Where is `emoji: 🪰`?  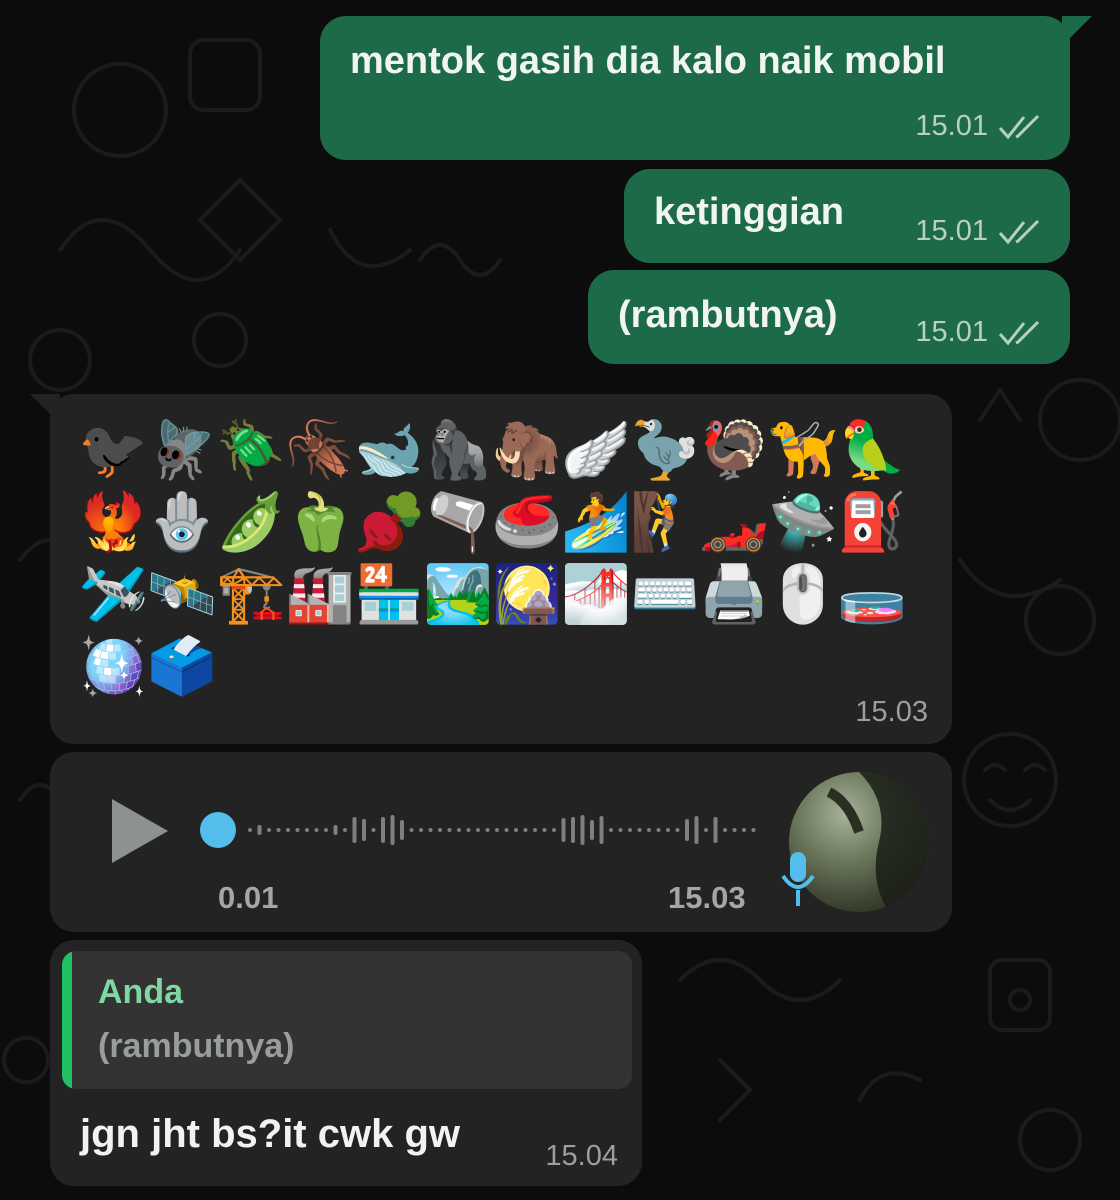 emoji: 🪰 is located at coordinates (183, 450).